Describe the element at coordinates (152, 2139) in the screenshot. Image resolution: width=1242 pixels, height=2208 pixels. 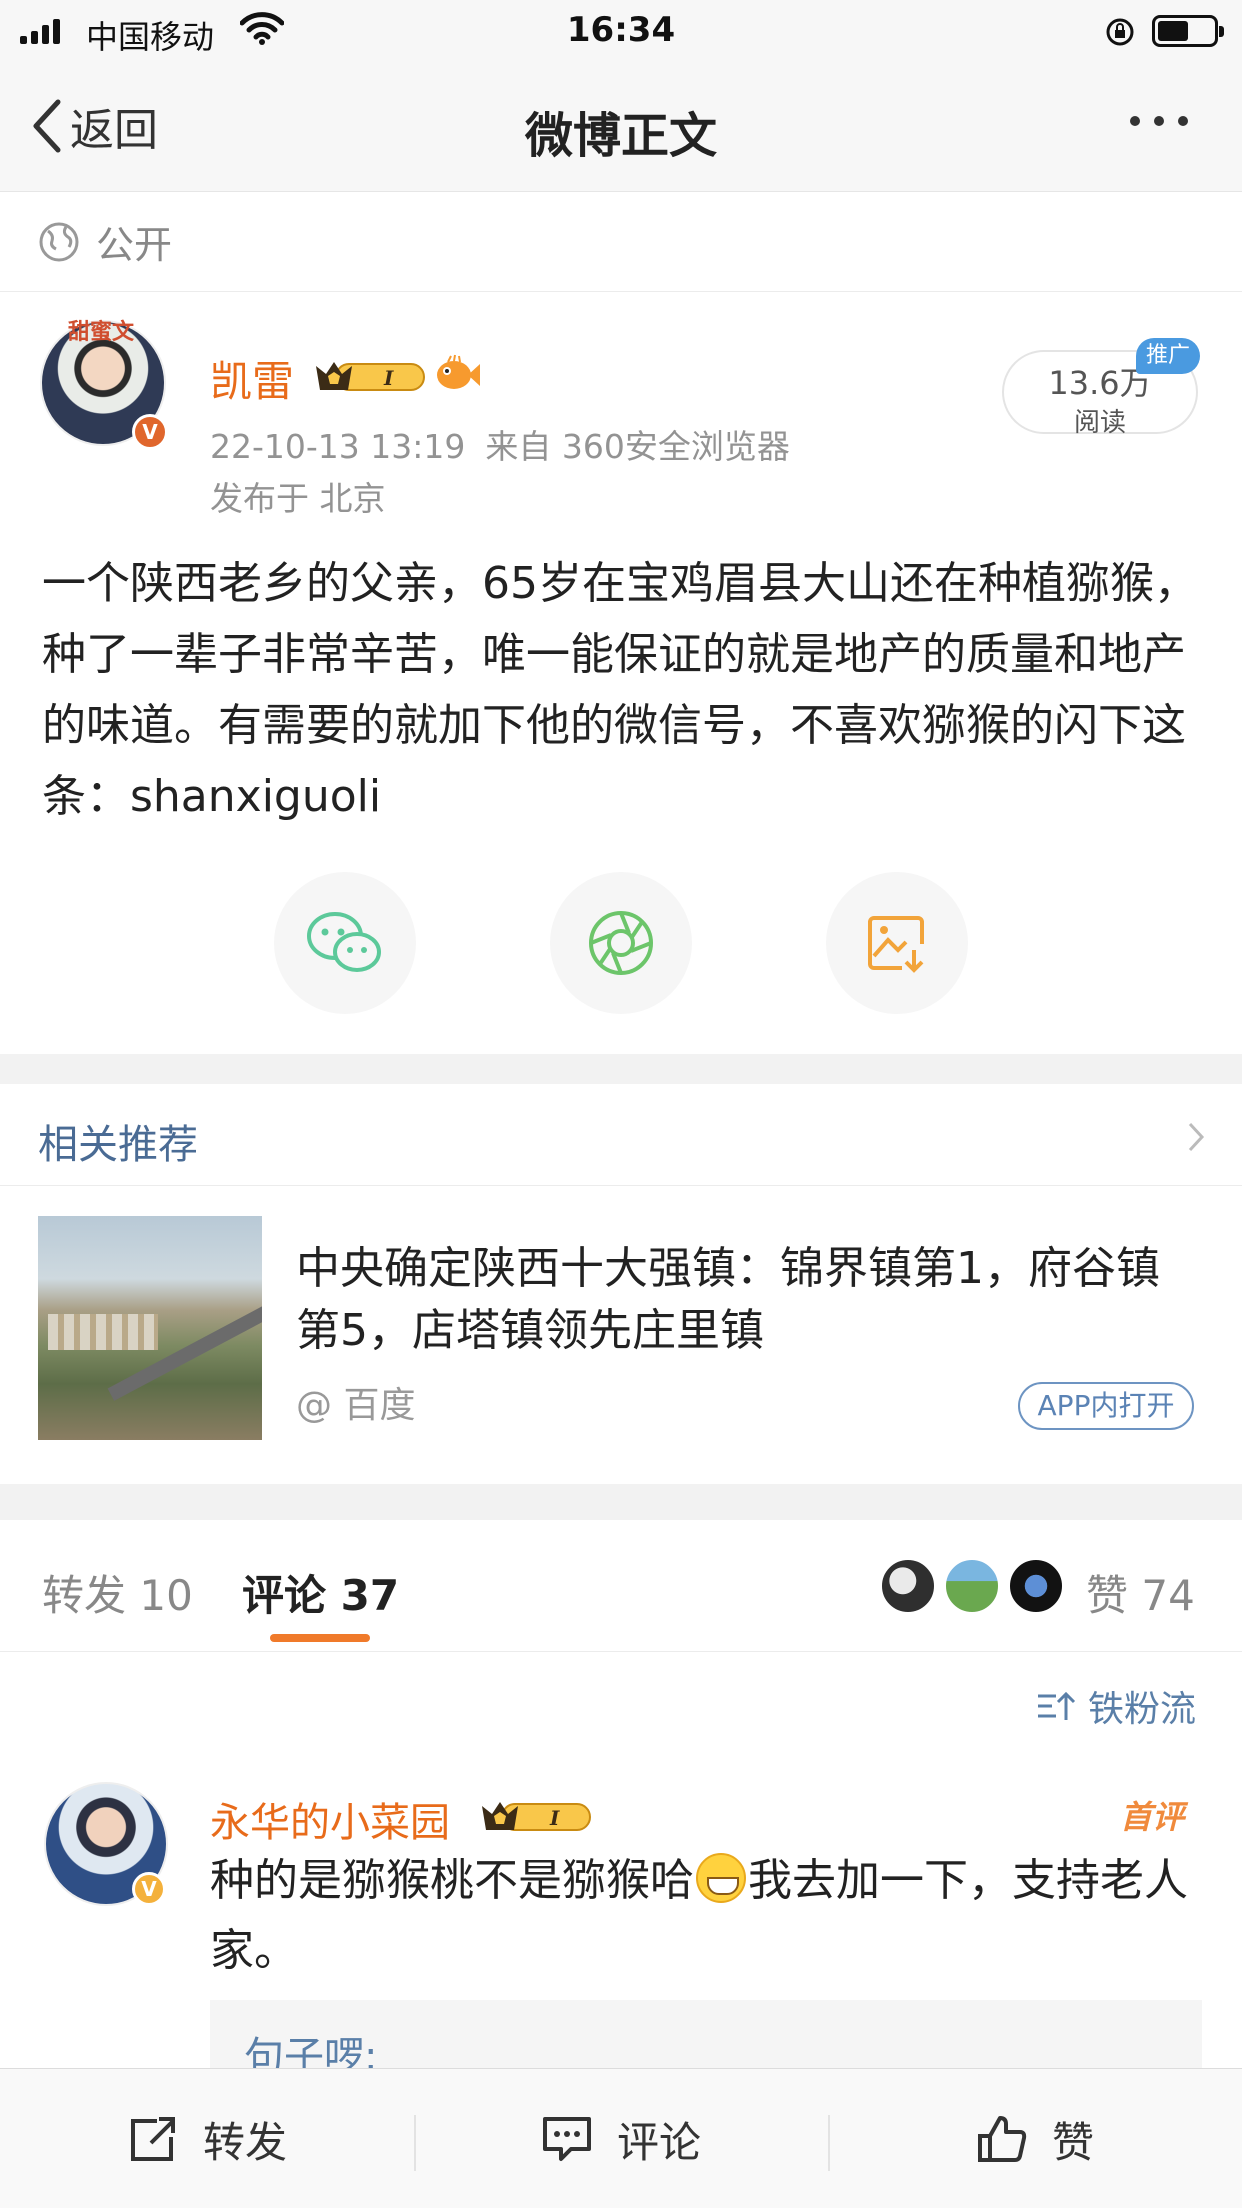
I see `repost-icon` at that location.